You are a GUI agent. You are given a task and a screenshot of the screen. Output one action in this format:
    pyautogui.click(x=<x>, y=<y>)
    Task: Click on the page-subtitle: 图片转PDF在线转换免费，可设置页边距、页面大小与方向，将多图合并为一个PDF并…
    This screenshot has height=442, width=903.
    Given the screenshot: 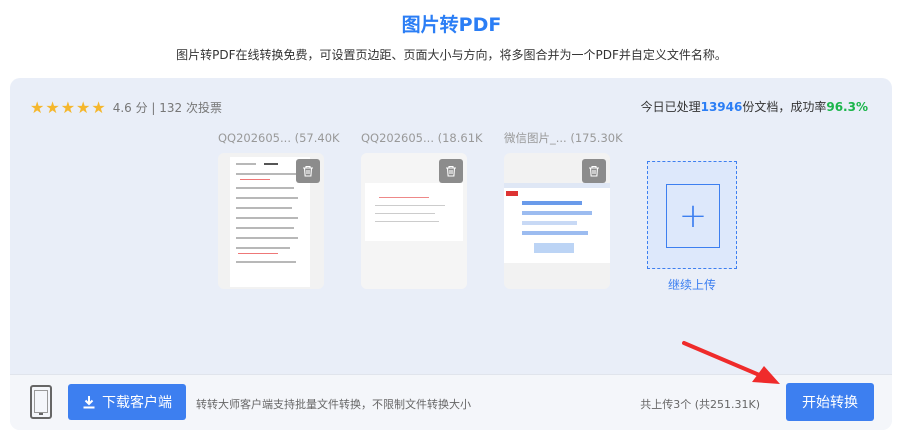 What is the action you would take?
    pyautogui.click(x=451, y=55)
    